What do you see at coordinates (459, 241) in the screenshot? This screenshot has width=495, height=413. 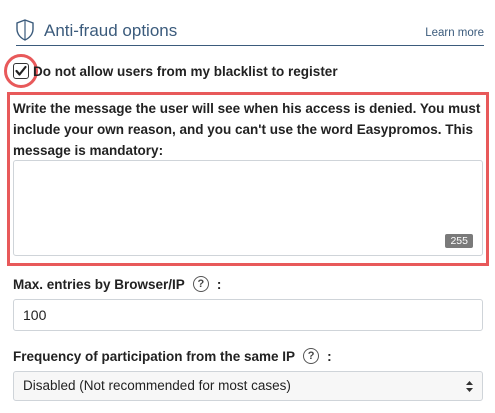 I see `char-counter-badge: 255` at bounding box center [459, 241].